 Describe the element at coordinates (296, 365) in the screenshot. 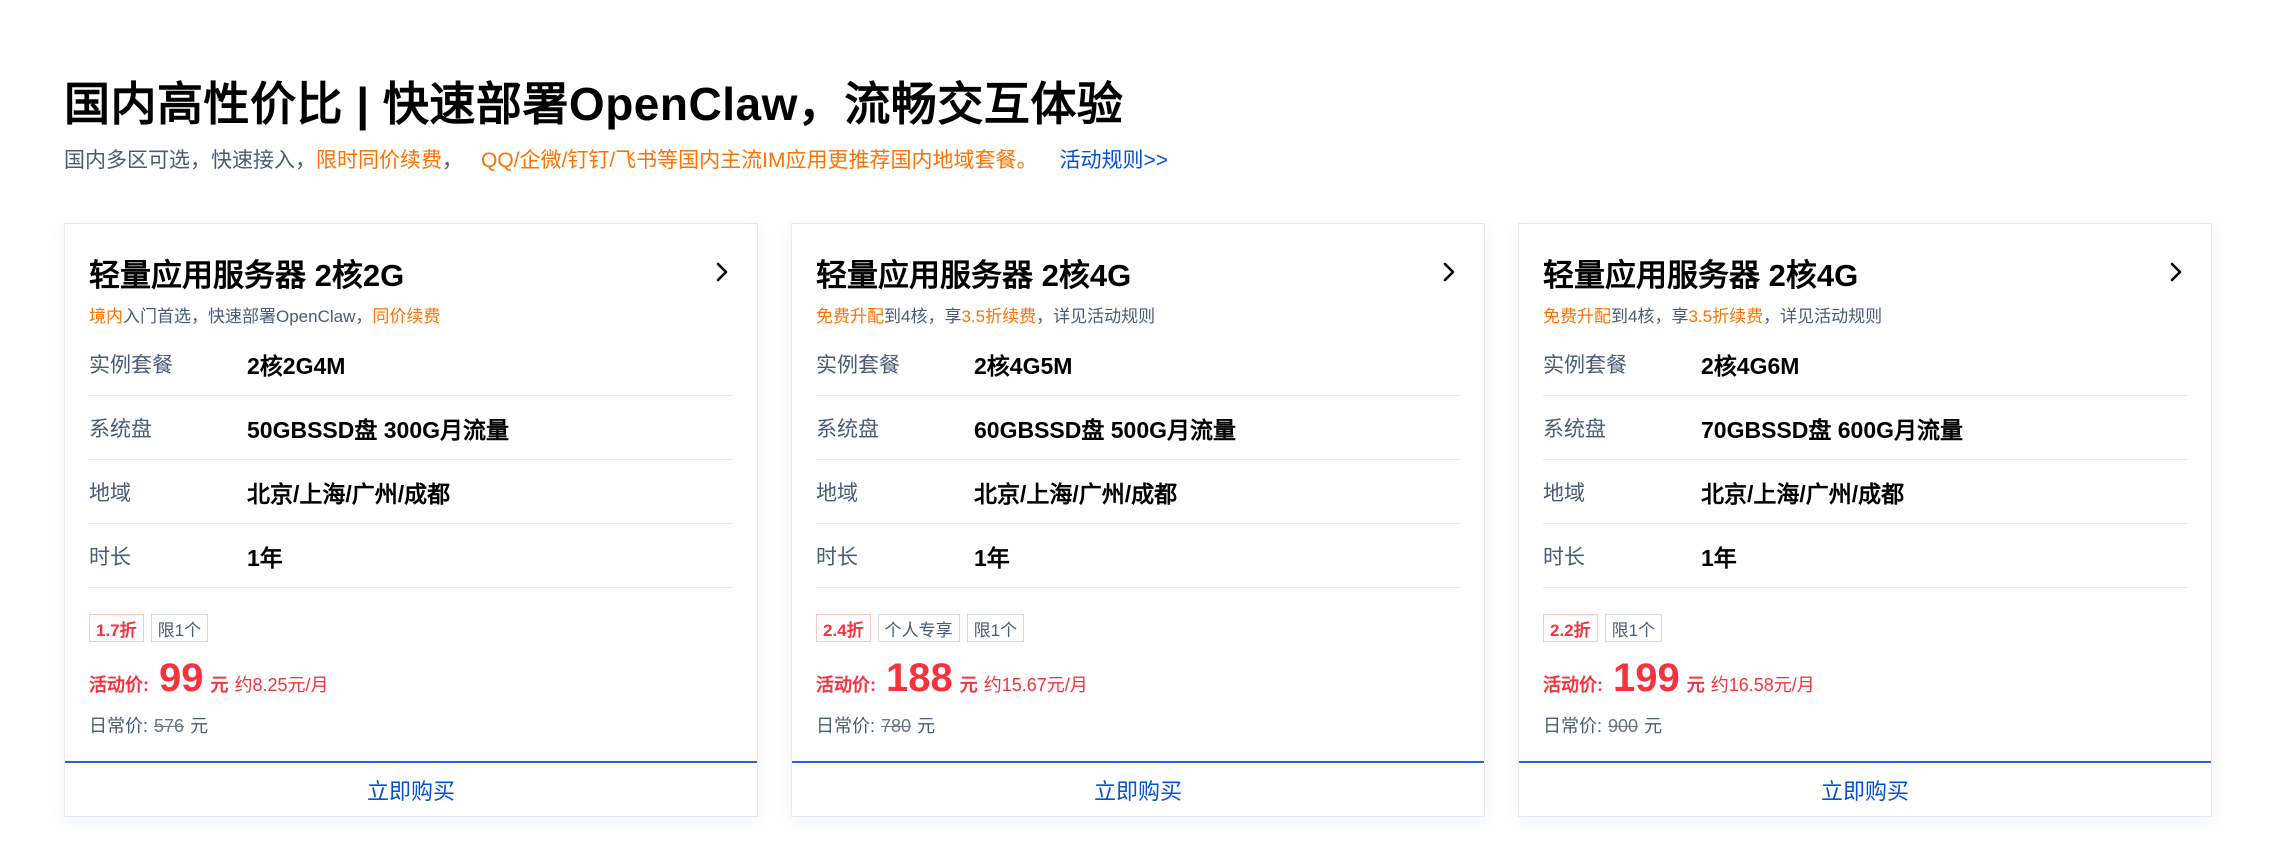

I see `spec-value: 2核2G4M` at that location.